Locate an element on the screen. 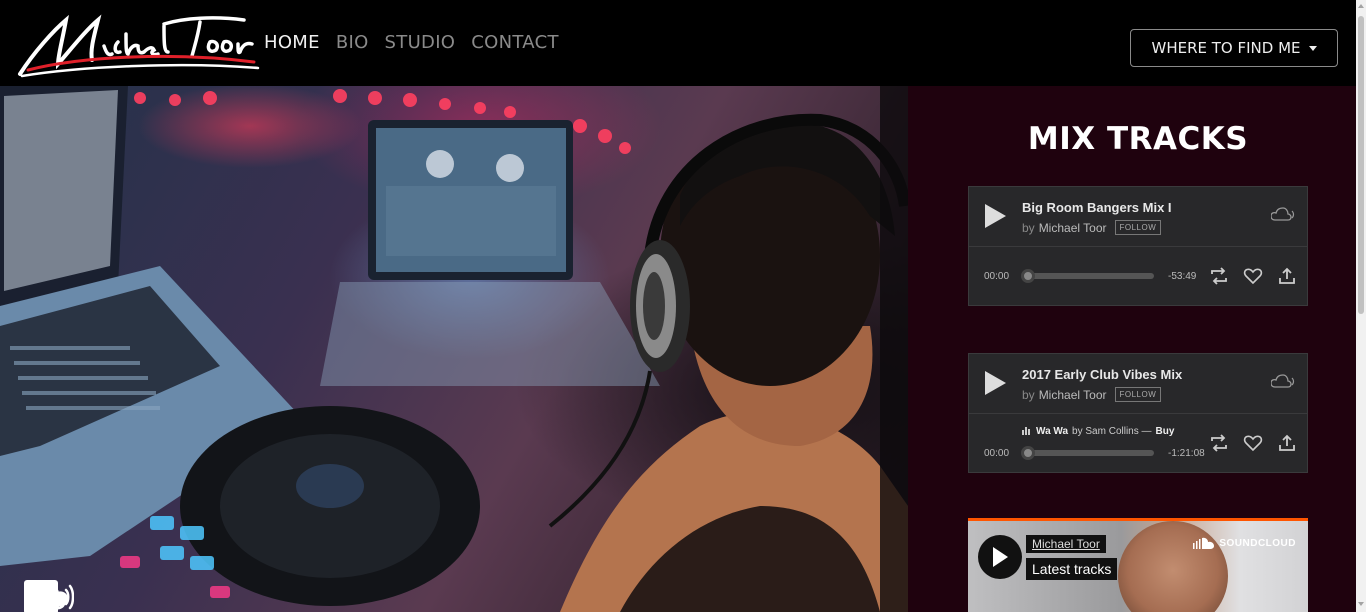 This screenshot has width=1366, height=612. scroll-up-arrow-icon is located at coordinates (1361, 6).